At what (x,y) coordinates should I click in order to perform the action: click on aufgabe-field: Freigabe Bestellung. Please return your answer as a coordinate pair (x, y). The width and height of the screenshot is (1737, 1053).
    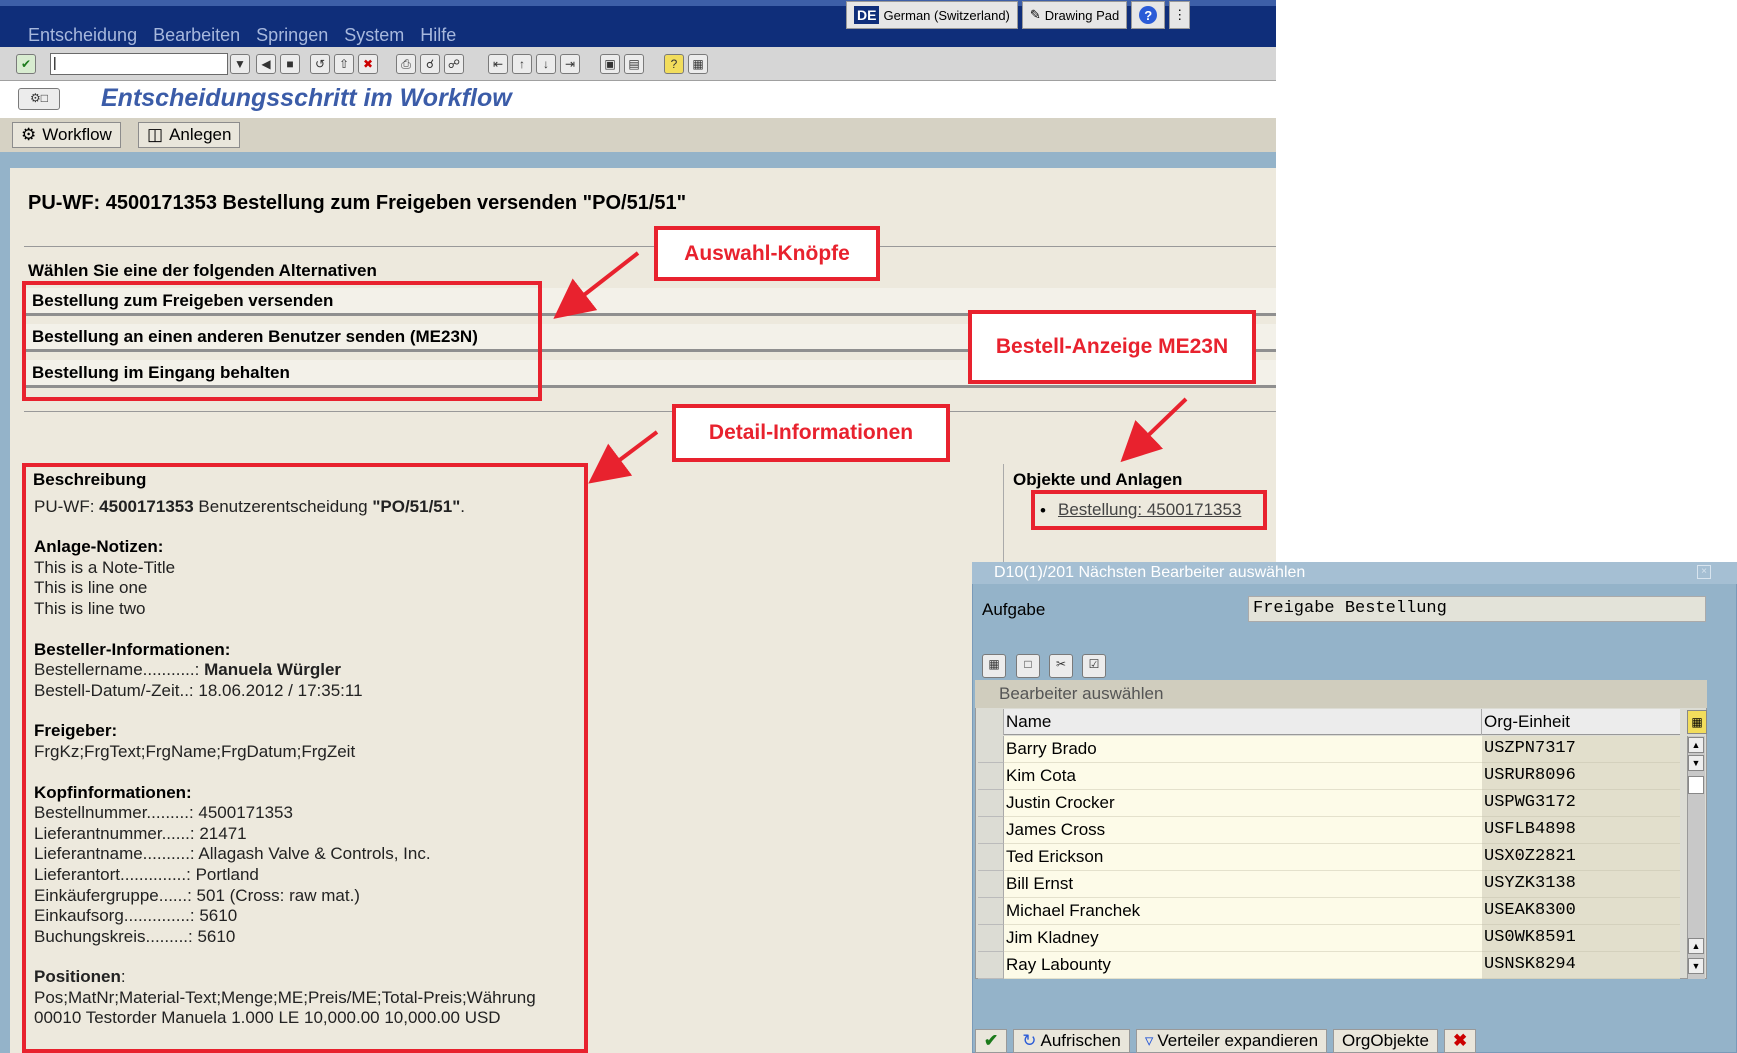
    Looking at the image, I should click on (1477, 609).